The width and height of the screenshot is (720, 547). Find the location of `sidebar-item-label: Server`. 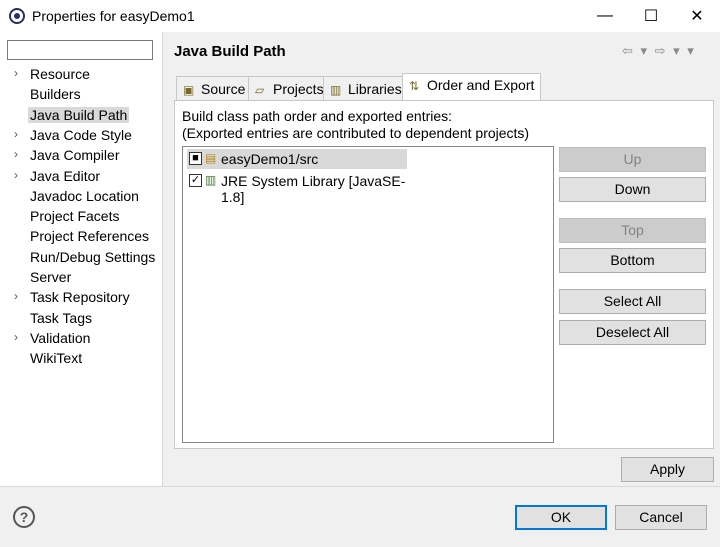

sidebar-item-label: Server is located at coordinates (51, 277).